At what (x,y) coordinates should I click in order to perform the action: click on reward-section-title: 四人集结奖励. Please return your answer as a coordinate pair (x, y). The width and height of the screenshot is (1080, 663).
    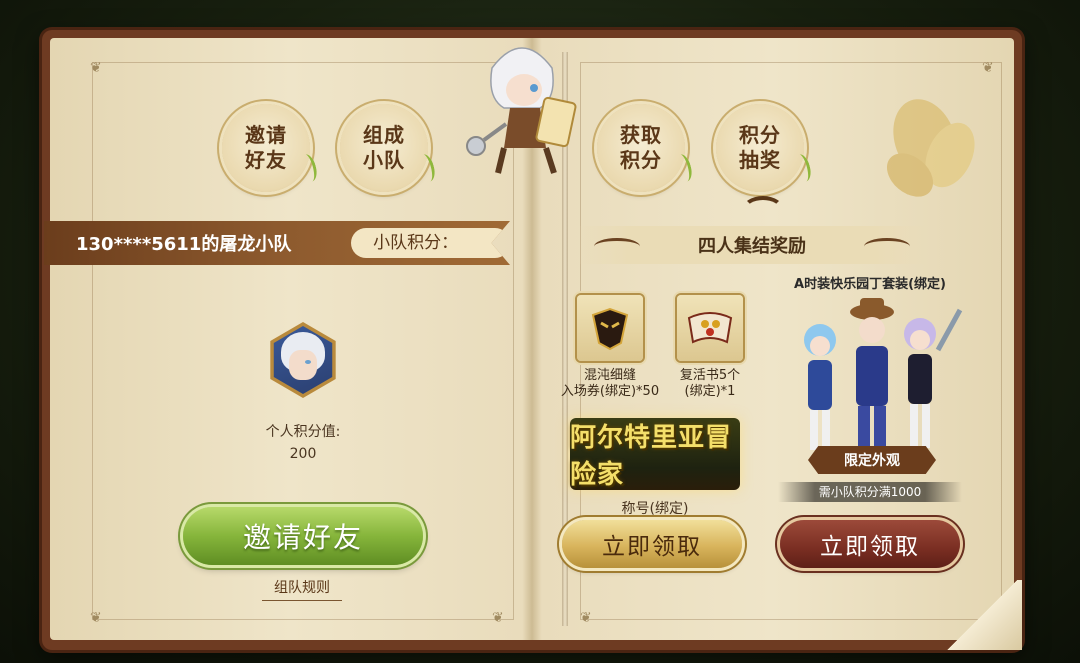
    Looking at the image, I should click on (752, 246).